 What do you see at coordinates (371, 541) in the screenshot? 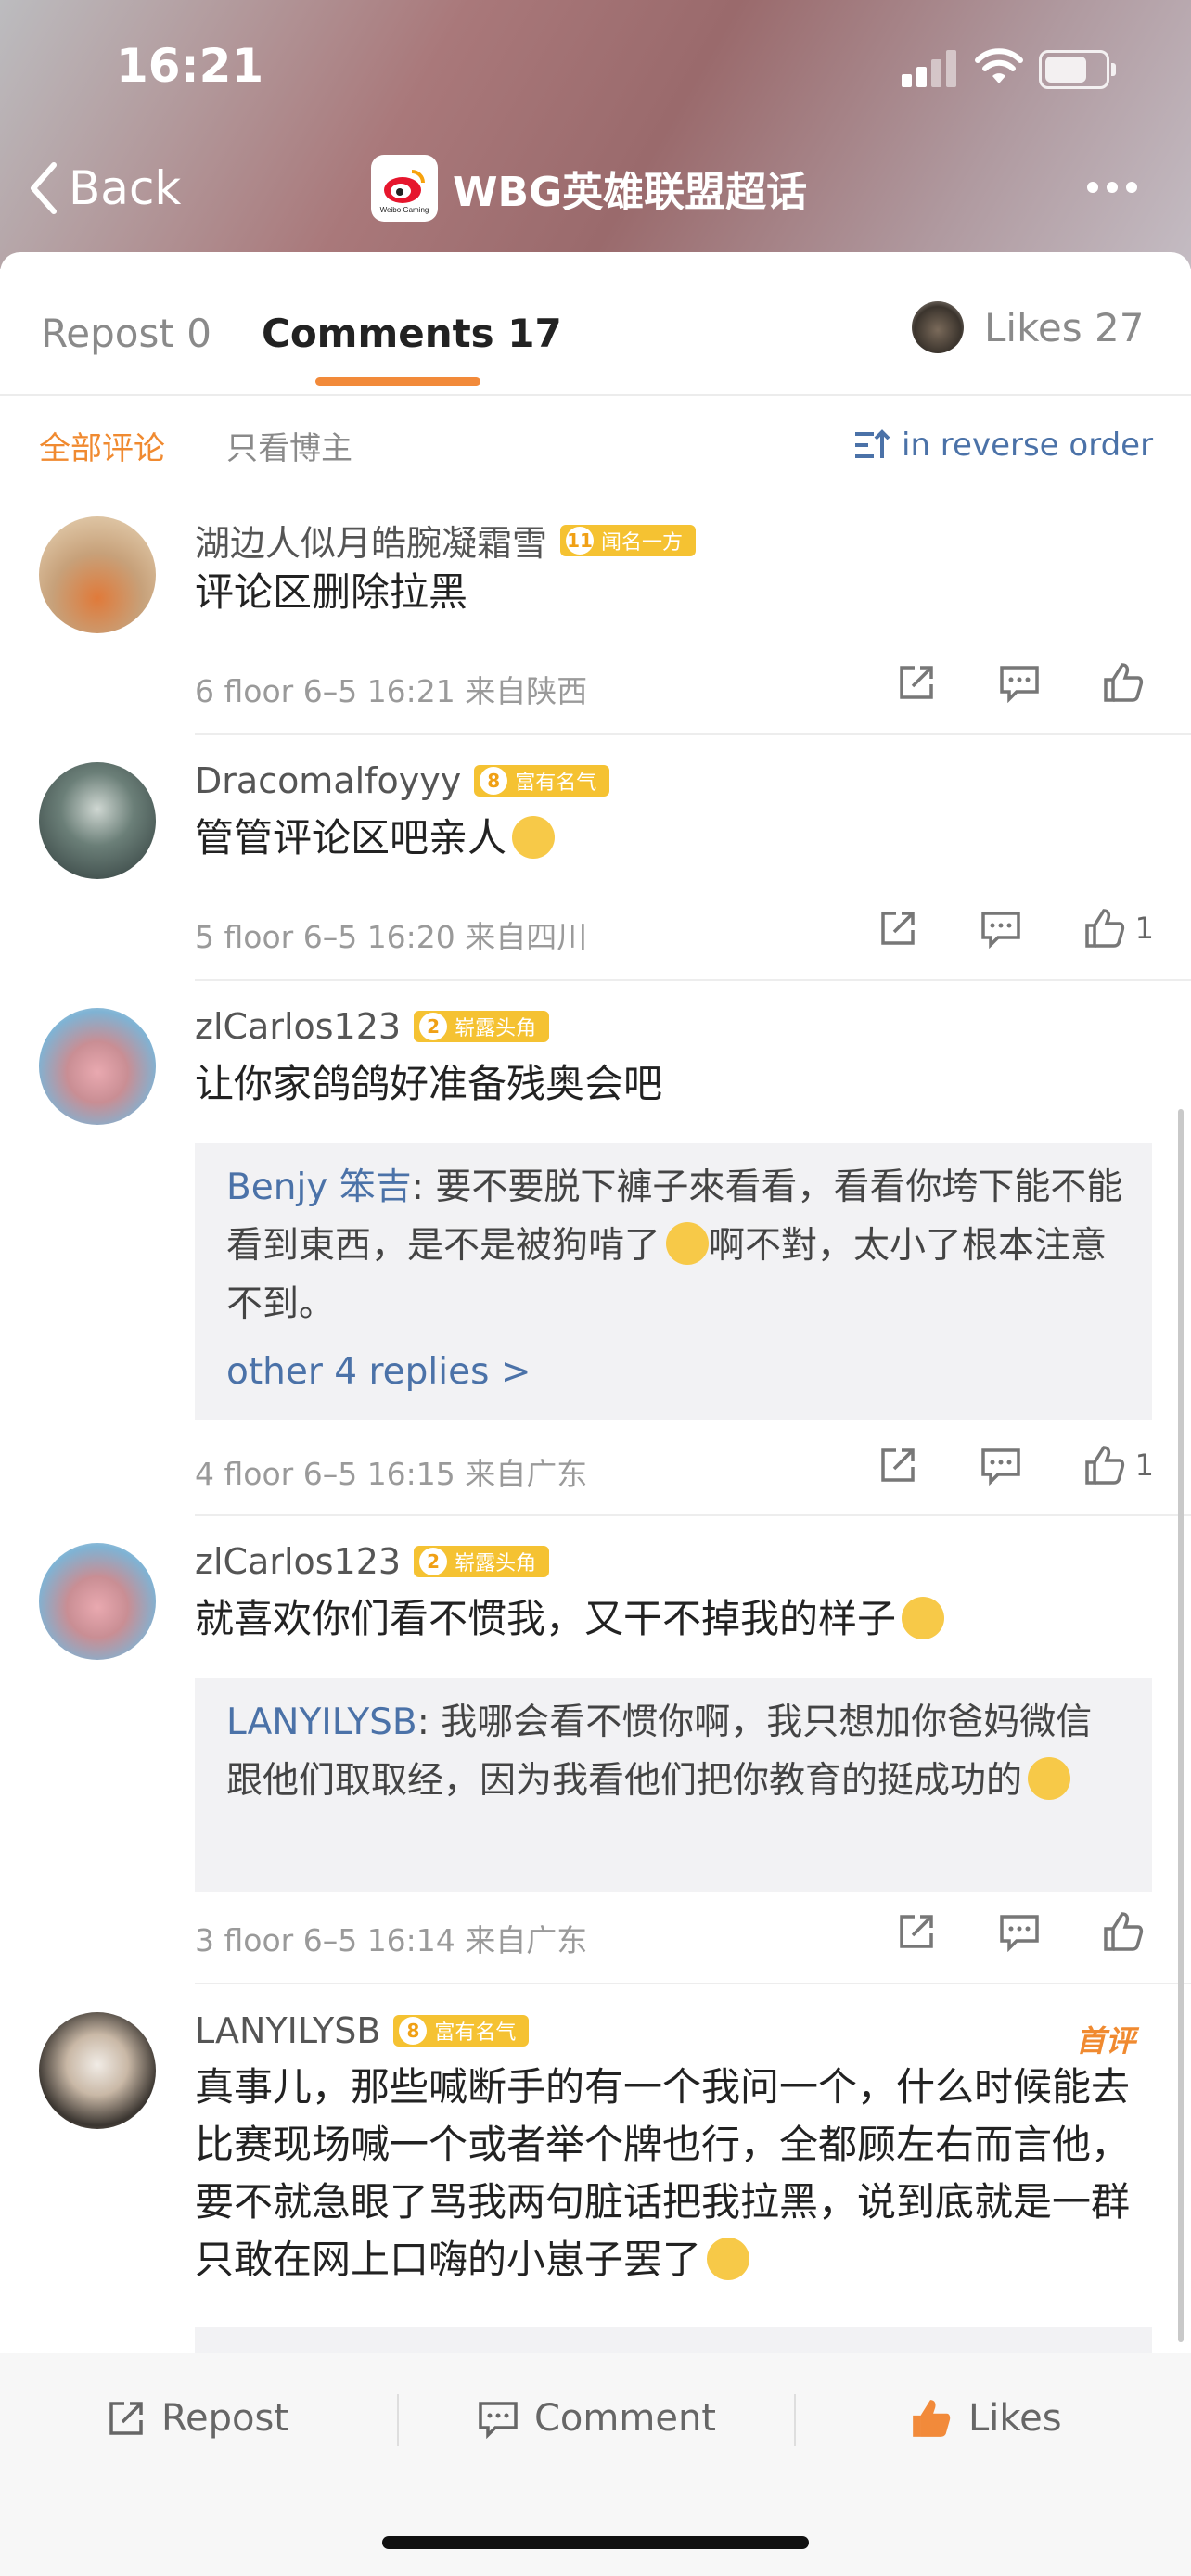
I see `comment-username: 湖边人似月皓腕凝霜雪` at bounding box center [371, 541].